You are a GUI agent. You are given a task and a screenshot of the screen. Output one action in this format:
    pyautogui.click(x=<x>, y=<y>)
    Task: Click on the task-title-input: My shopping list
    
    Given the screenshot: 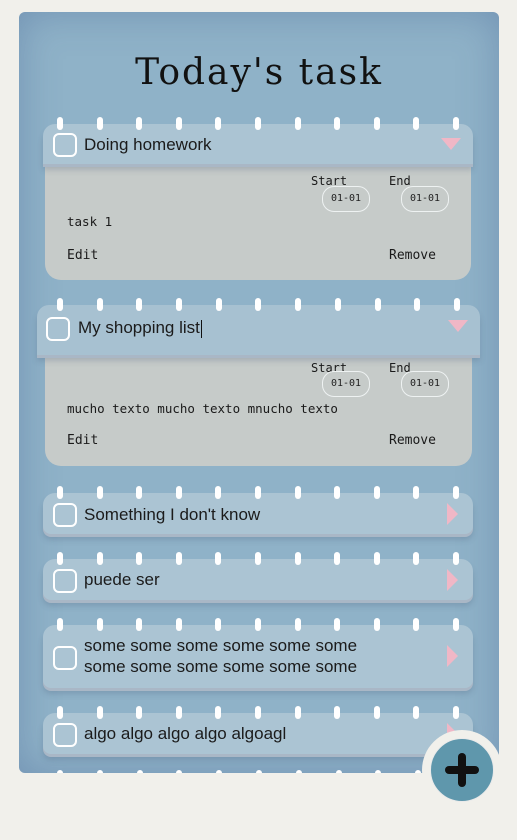 What is the action you would take?
    pyautogui.click(x=140, y=327)
    